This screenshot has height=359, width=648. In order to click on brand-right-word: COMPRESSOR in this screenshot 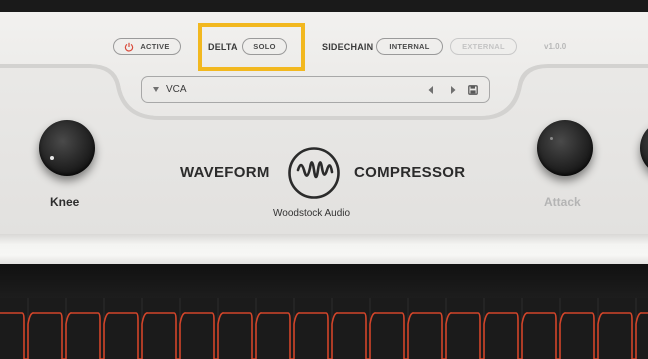, I will do `click(410, 172)`.